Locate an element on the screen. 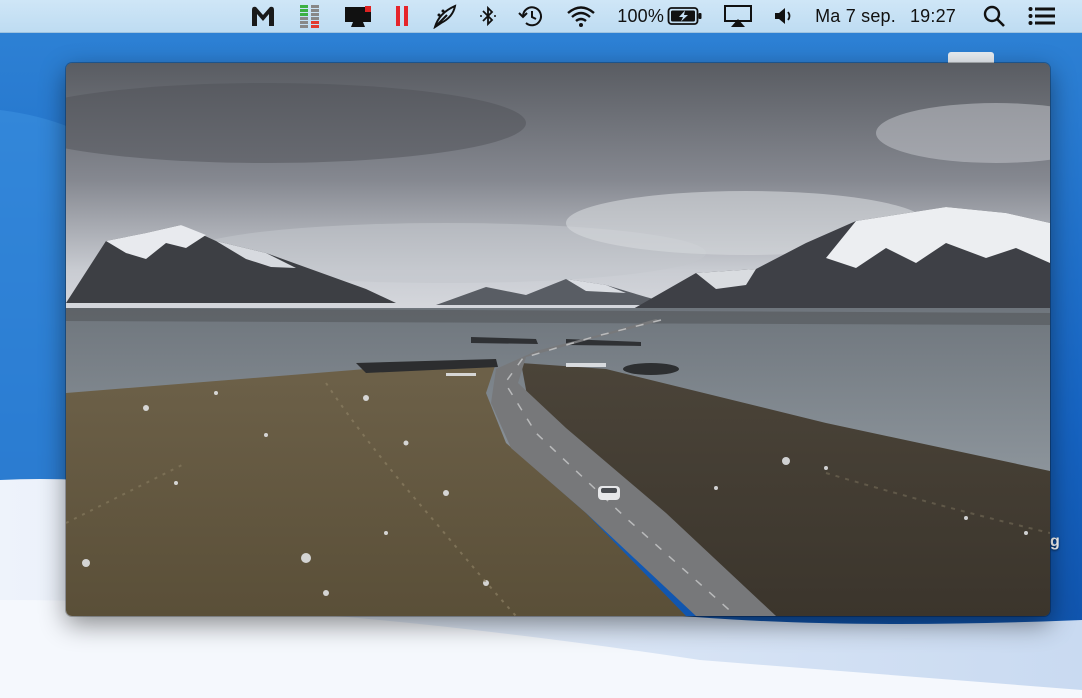  date-time: Ma 7 sep. 19:27 is located at coordinates (885, 16).